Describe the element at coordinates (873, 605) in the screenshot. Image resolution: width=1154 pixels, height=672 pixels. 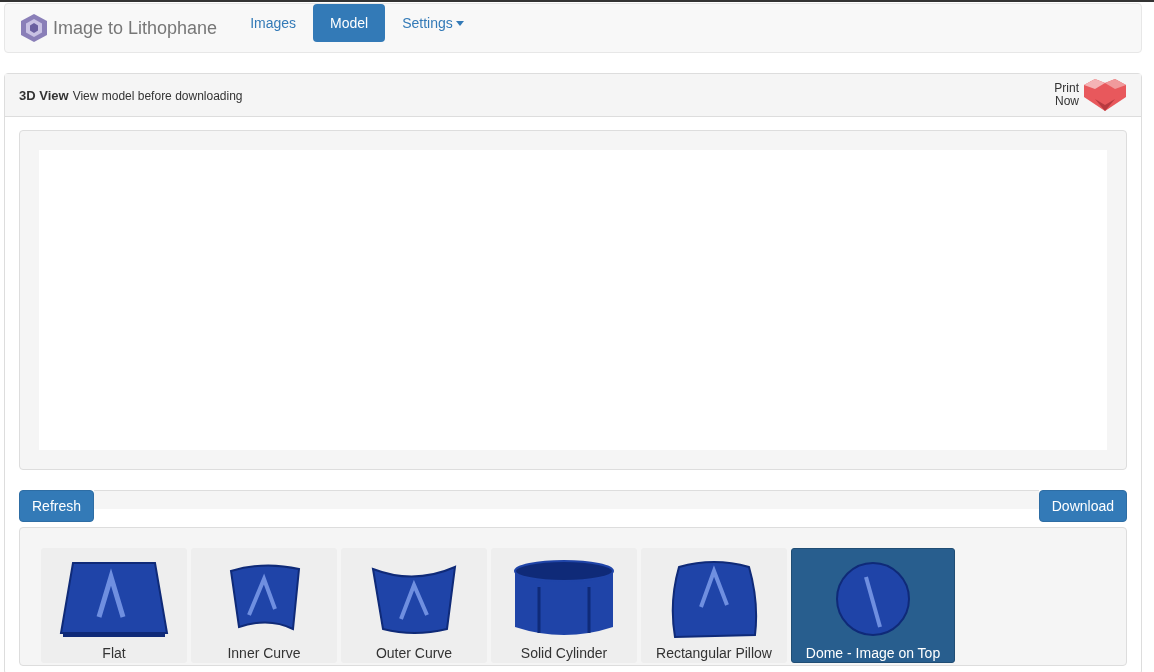
I see `shape-option: Dome - Image on Top` at that location.